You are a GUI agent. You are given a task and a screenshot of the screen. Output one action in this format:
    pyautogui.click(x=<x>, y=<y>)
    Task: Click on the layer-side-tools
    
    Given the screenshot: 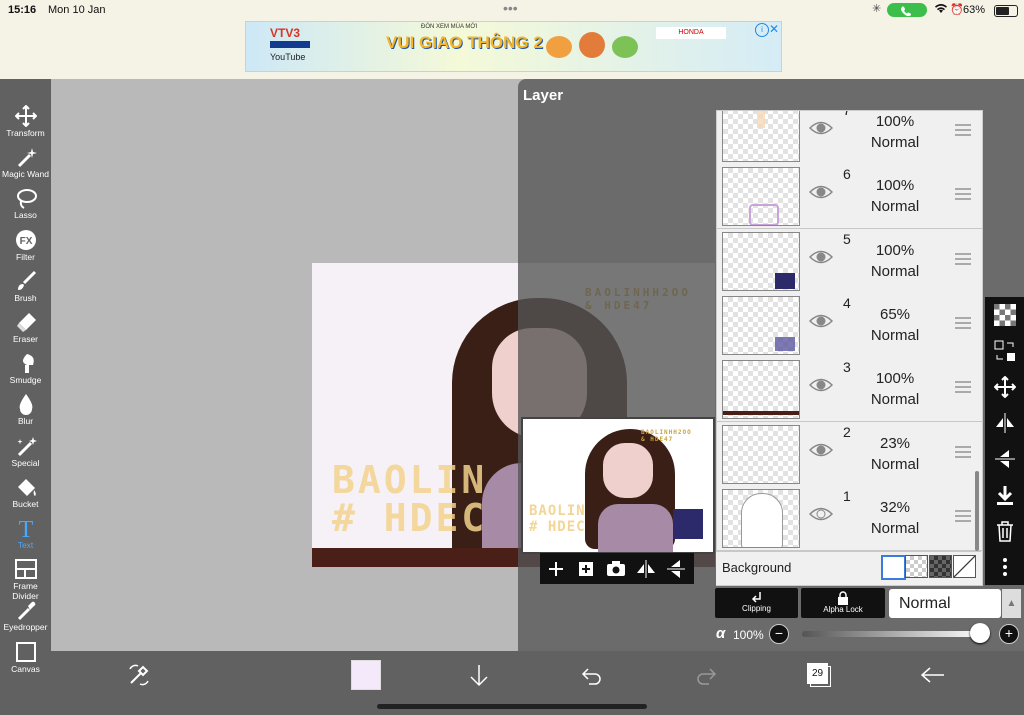 What is the action you would take?
    pyautogui.click(x=1004, y=441)
    